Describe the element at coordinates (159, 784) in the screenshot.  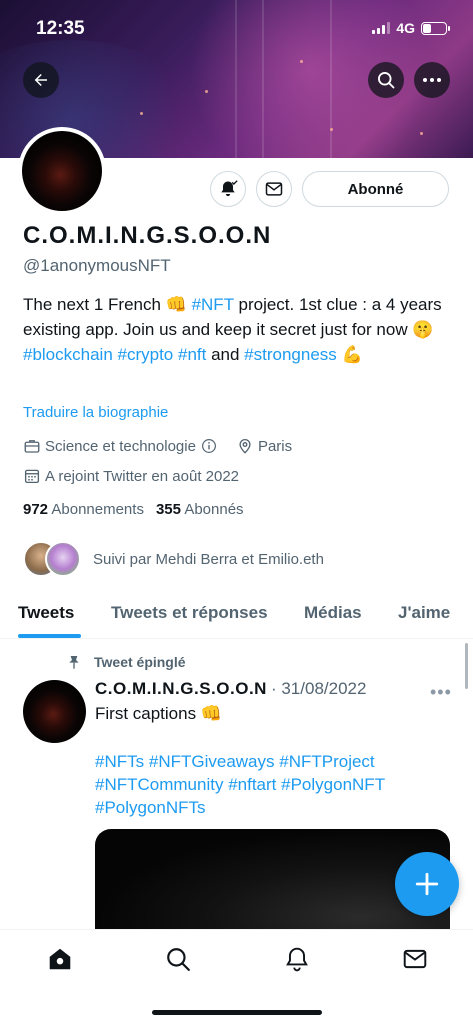
I see `hashtag-link: #NFTCommunity` at that location.